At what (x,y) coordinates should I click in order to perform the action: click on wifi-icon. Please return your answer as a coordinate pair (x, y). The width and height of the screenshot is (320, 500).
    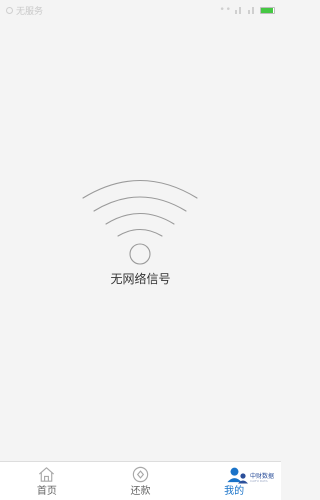
    Looking at the image, I should click on (140, 222).